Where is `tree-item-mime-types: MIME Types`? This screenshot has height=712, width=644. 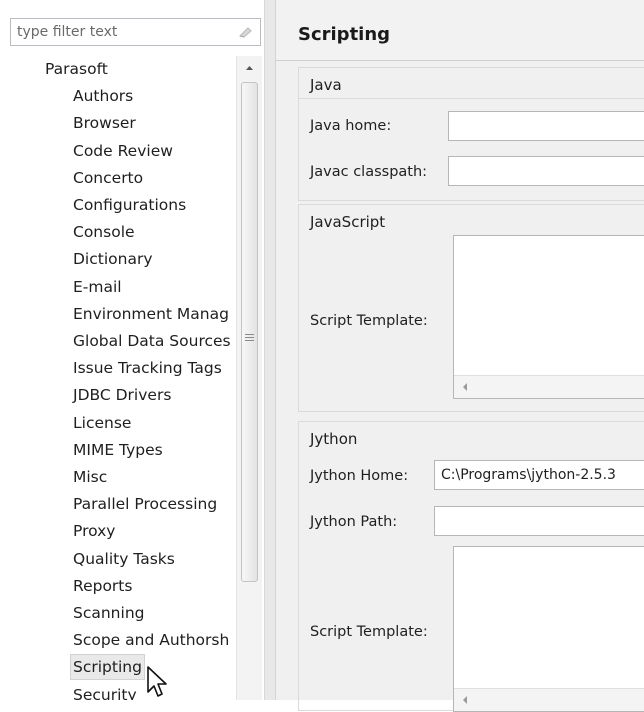 tree-item-mime-types: MIME Types is located at coordinates (118, 450).